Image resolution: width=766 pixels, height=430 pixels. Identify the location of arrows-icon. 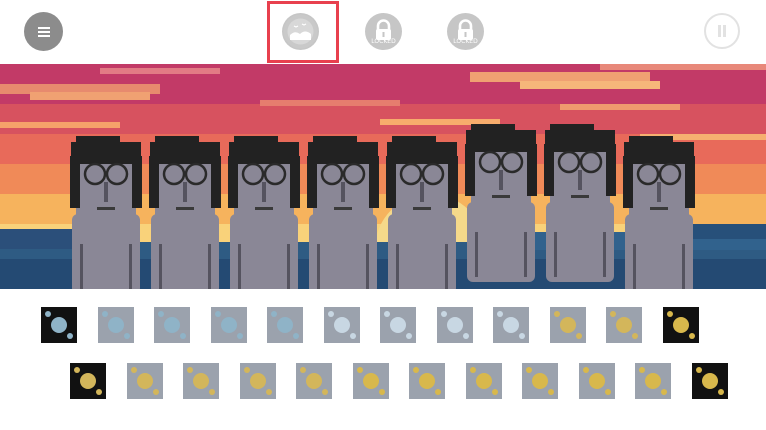
(597, 381).